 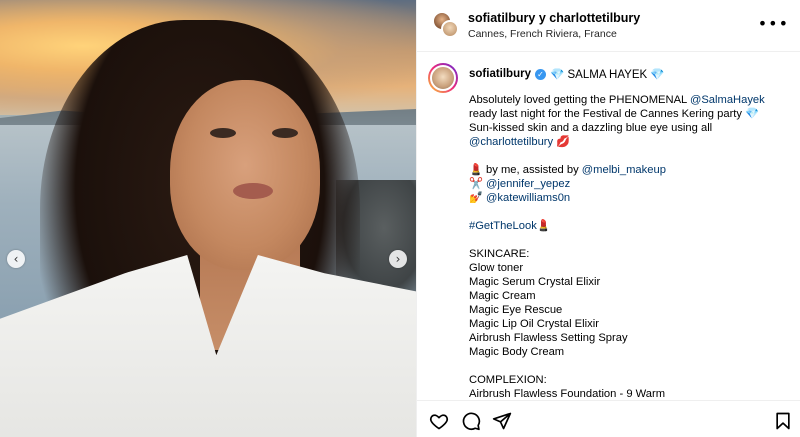 What do you see at coordinates (540, 74) in the screenshot?
I see `verified-badge-icon: ✓` at bounding box center [540, 74].